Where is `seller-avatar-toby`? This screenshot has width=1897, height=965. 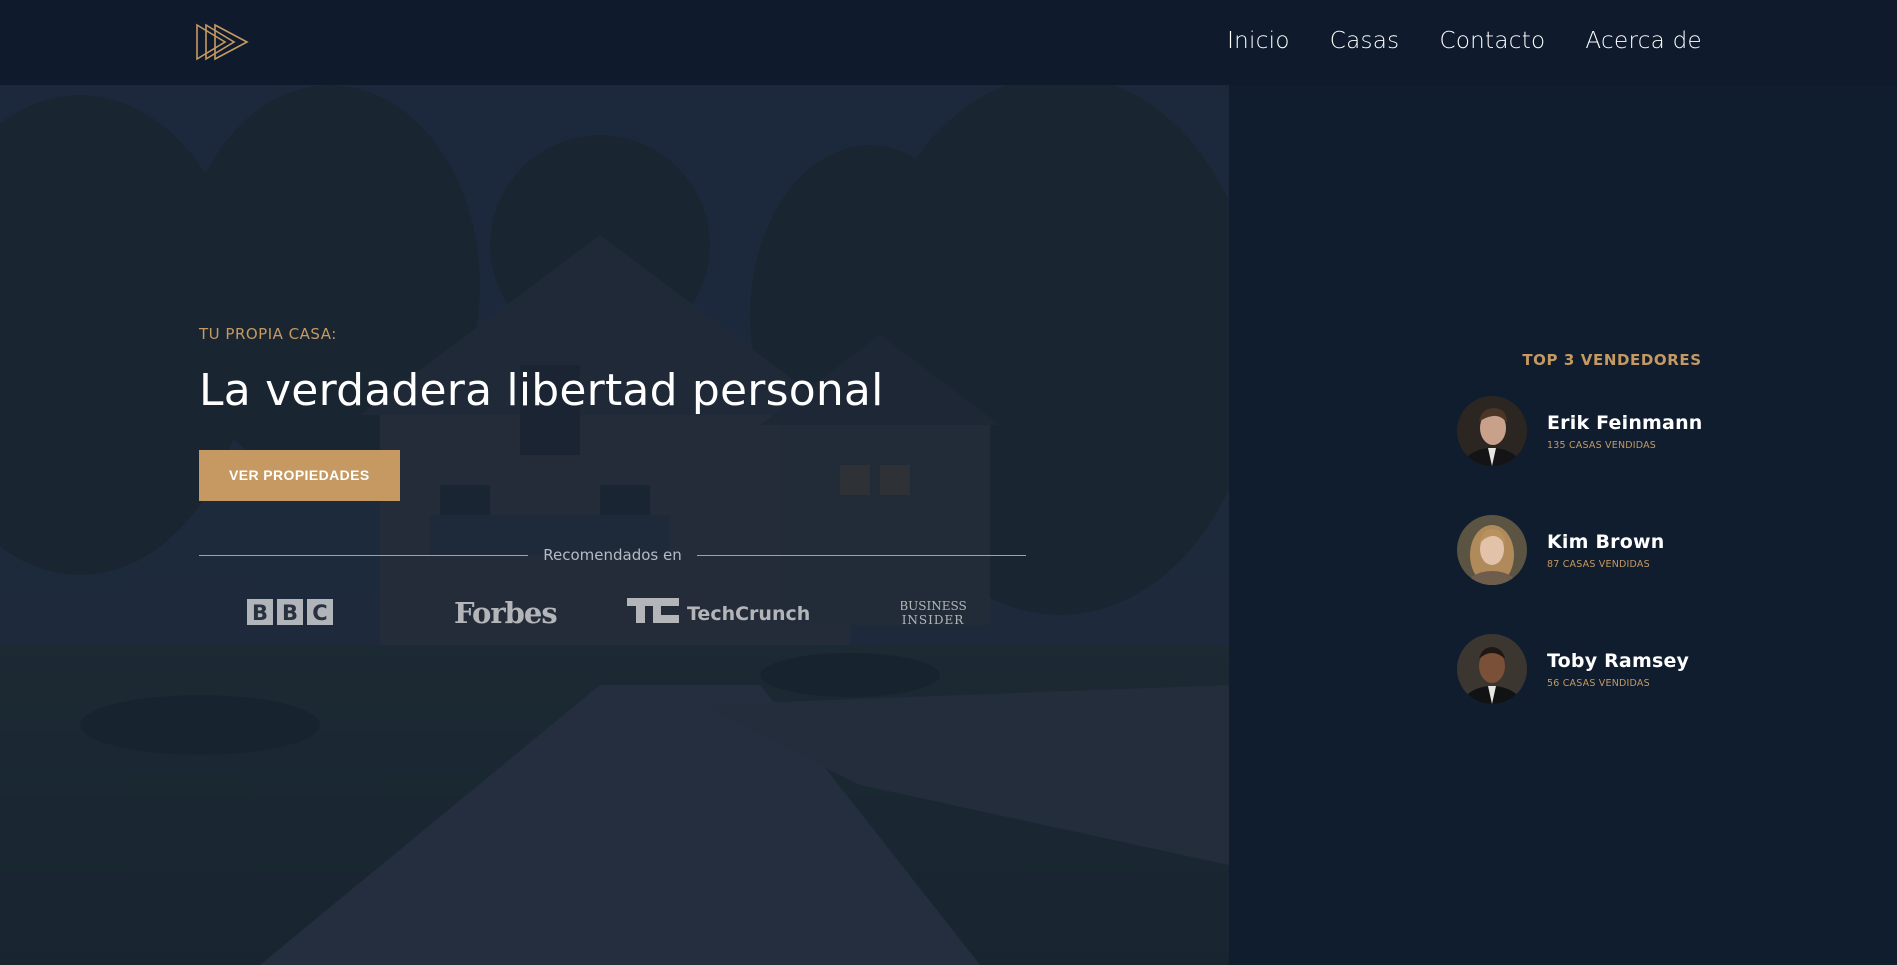
seller-avatar-toby is located at coordinates (1492, 669).